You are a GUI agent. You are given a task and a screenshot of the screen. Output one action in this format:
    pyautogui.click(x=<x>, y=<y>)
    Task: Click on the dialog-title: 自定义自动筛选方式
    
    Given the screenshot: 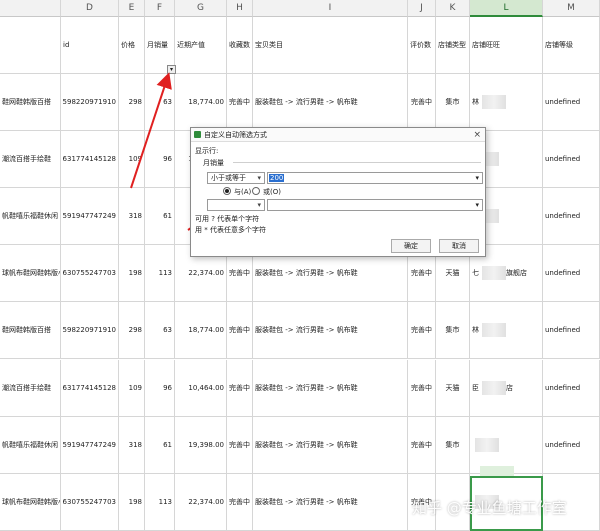 What is the action you would take?
    pyautogui.click(x=235, y=134)
    